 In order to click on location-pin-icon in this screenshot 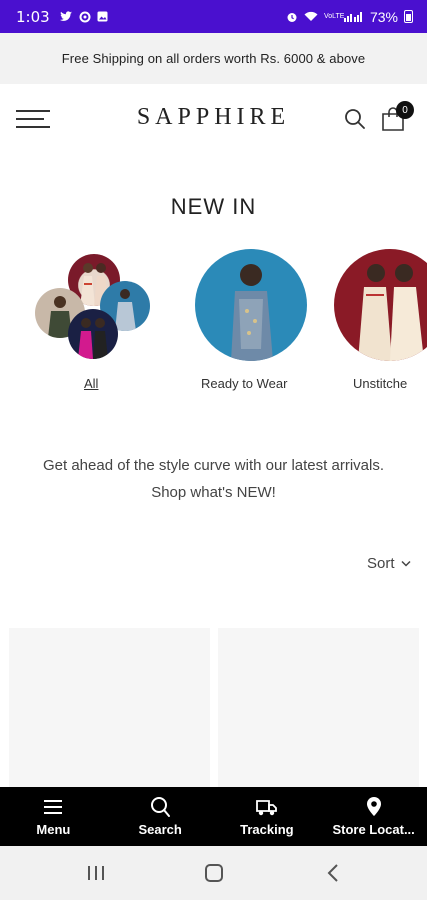, I will do `click(373, 806)`.